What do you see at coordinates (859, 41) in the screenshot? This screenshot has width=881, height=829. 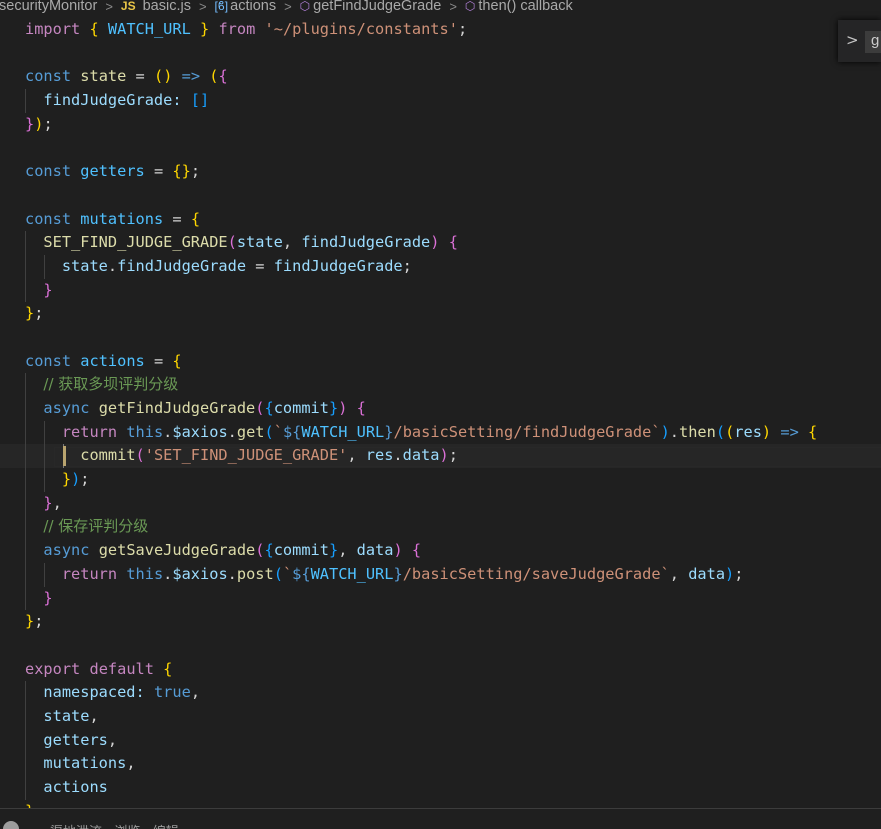 I see `find-widget: > g` at bounding box center [859, 41].